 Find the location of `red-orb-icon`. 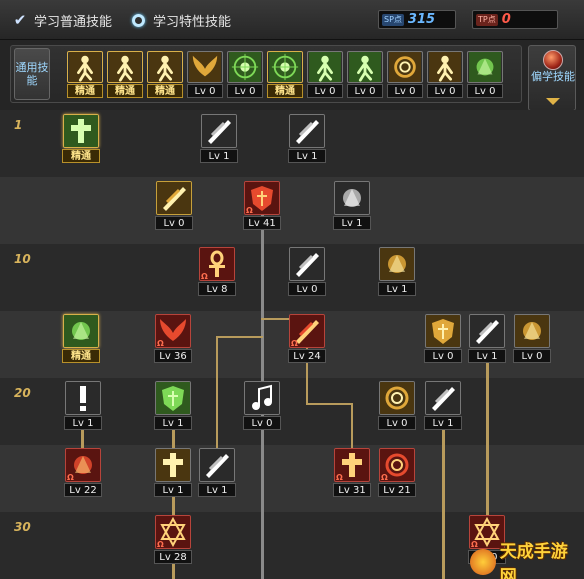

red-orb-icon is located at coordinates (553, 60).